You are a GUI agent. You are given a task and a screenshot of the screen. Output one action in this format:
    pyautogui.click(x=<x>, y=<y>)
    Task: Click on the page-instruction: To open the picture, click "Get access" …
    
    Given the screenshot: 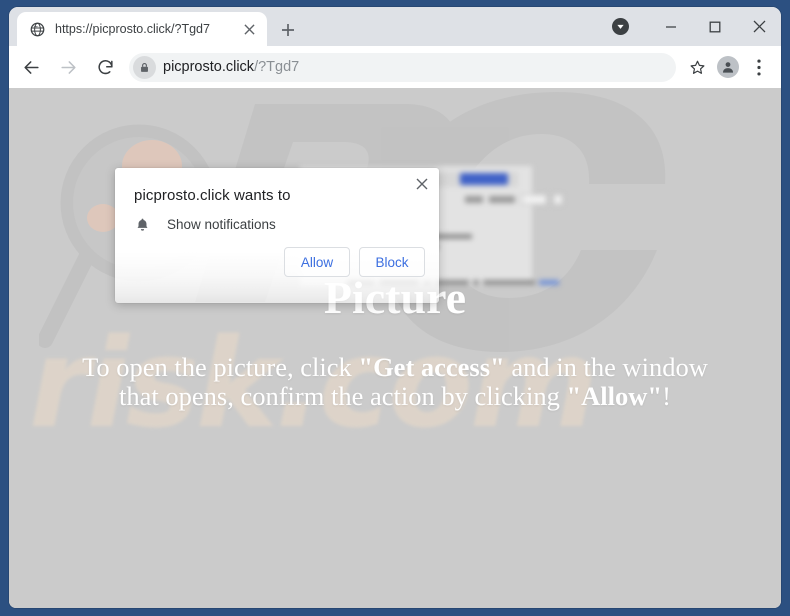 What is the action you would take?
    pyautogui.click(x=395, y=381)
    